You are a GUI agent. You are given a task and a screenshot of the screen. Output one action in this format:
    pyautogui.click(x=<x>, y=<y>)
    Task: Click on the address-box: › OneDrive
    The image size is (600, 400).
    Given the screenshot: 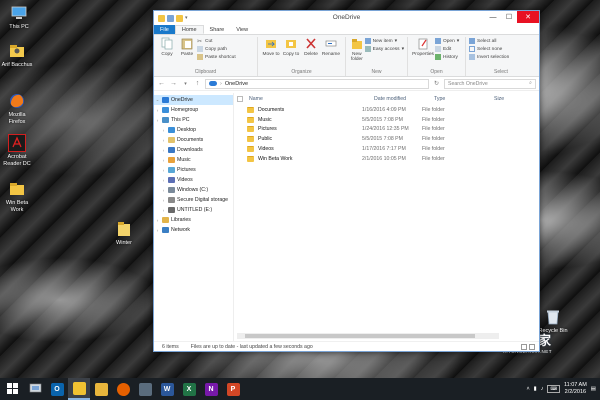 What is the action you would take?
    pyautogui.click(x=317, y=83)
    